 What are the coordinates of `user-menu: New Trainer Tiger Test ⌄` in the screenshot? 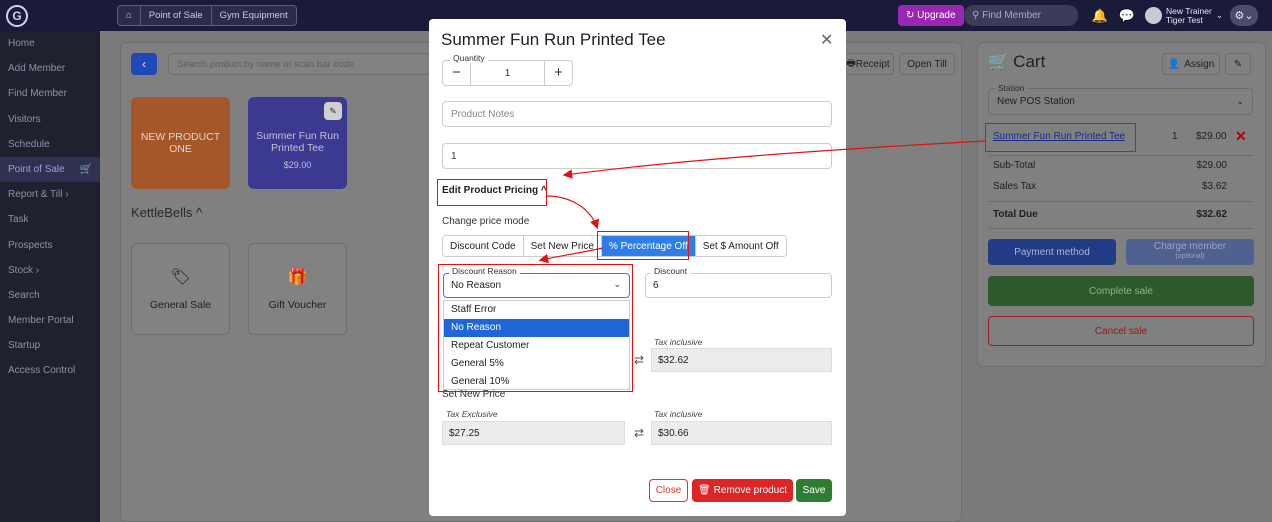 It's located at (1184, 15).